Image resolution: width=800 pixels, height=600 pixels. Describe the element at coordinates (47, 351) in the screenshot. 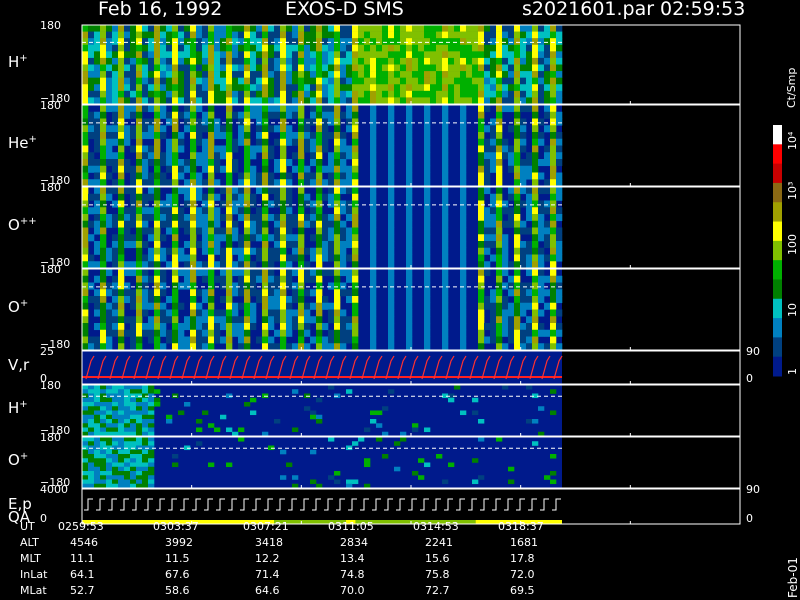

I see `y-axis-top-tick: 25` at that location.